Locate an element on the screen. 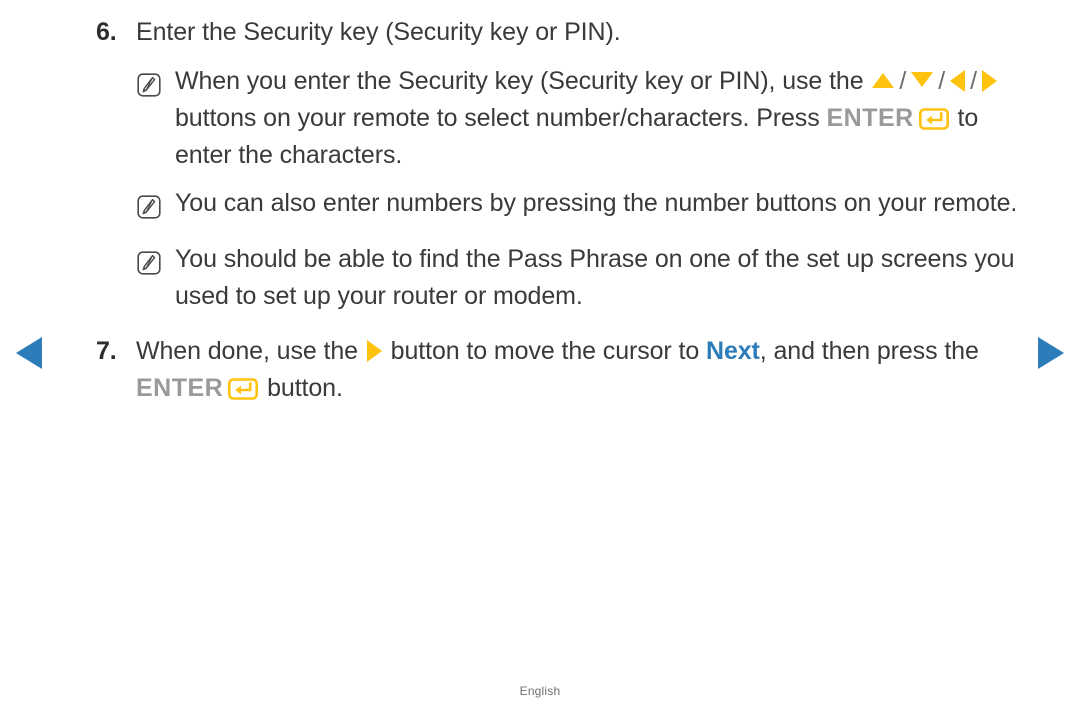 The width and height of the screenshot is (1080, 705). triangle-down-icon is located at coordinates (922, 79).